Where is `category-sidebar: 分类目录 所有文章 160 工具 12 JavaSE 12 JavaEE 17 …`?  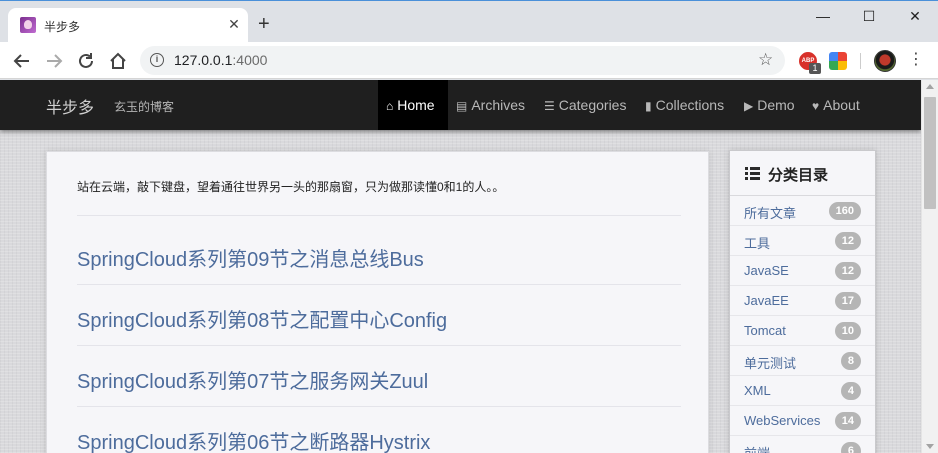
category-sidebar: 分类目录 所有文章 160 工具 12 JavaSE 12 JavaEE 17 … is located at coordinates (802, 301).